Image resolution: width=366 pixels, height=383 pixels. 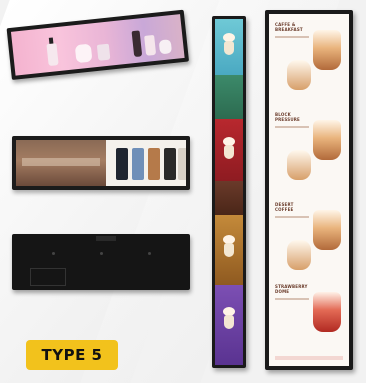 I want to click on cosmetic-tube-icon, so click(x=137, y=44).